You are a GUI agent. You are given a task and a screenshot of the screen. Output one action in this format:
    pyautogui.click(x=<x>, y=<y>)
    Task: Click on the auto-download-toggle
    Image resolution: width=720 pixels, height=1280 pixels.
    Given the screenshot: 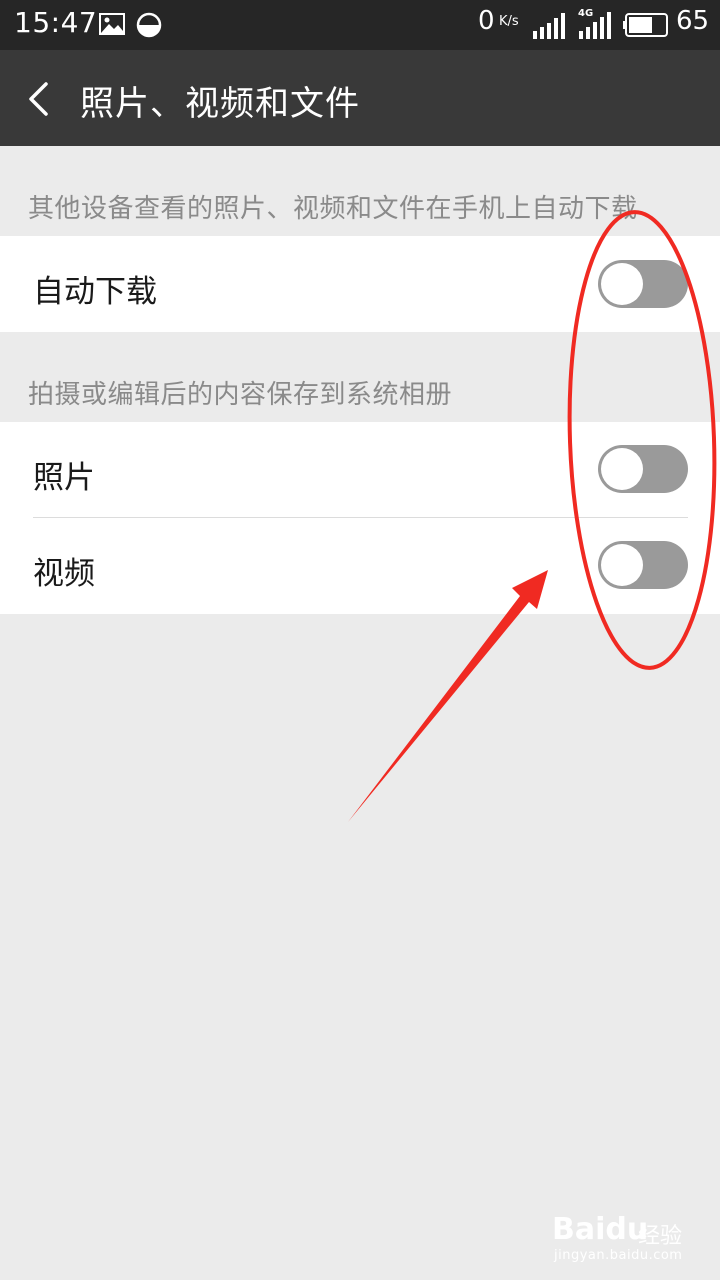 What is the action you would take?
    pyautogui.click(x=643, y=284)
    